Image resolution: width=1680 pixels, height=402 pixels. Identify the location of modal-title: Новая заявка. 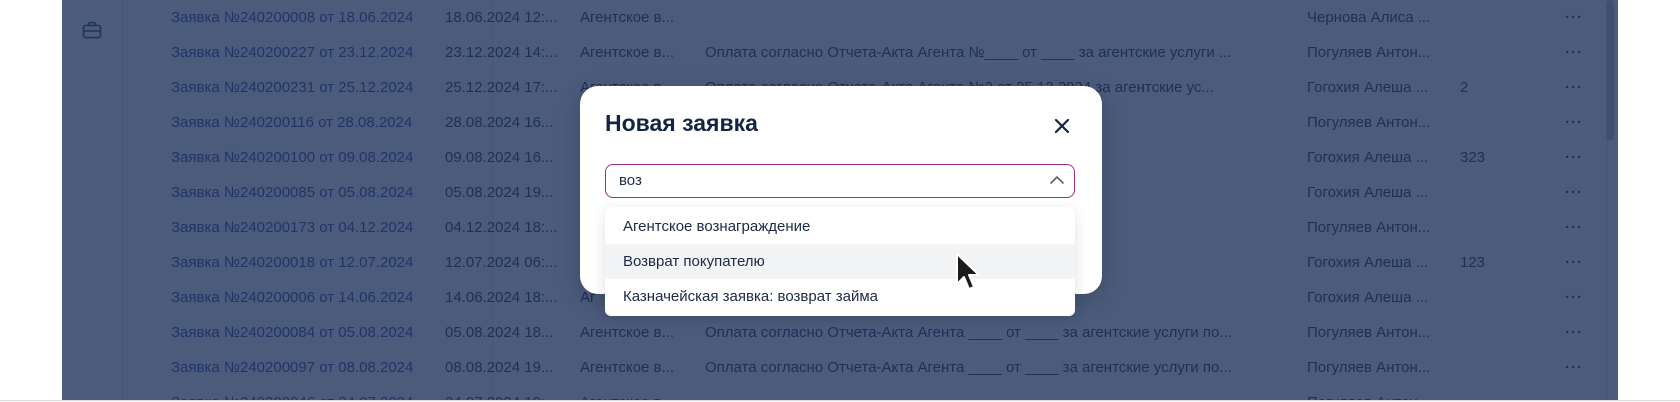
(681, 123).